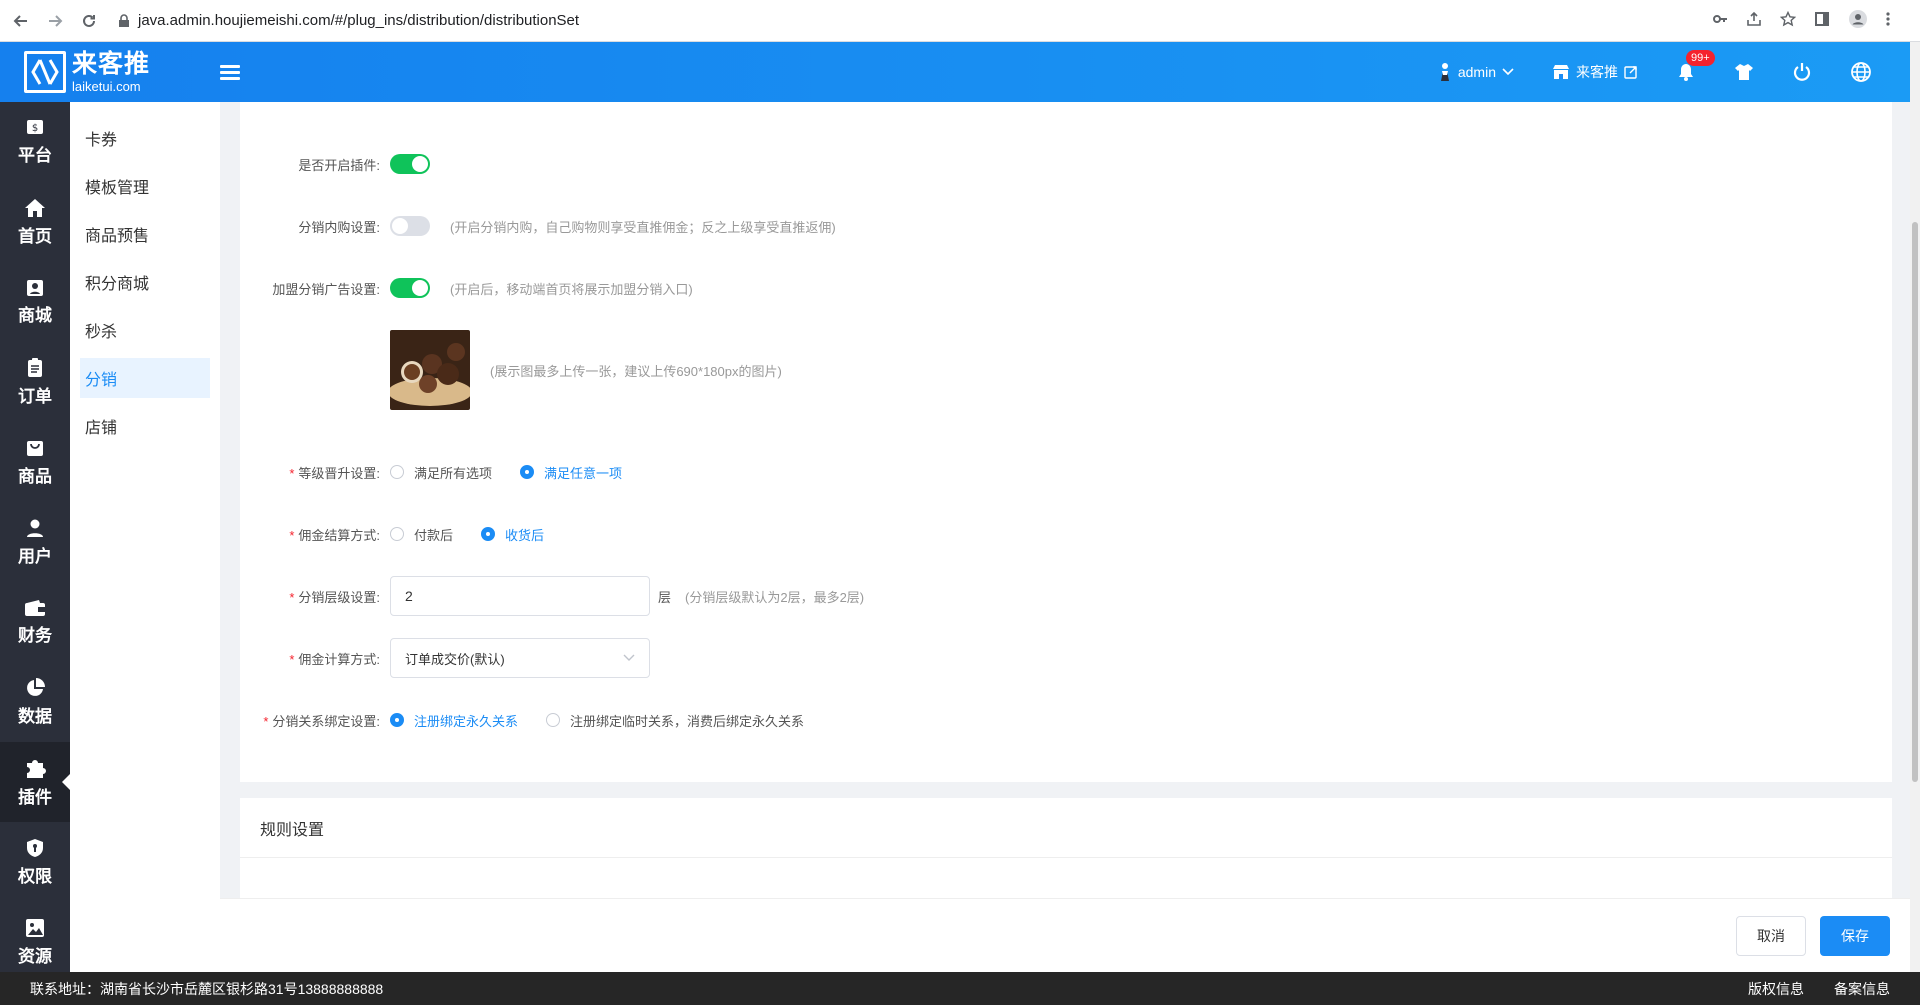 Image resolution: width=1920 pixels, height=1005 pixels. Describe the element at coordinates (145, 186) in the screenshot. I see `subnav-item-template: 模板管理` at that location.